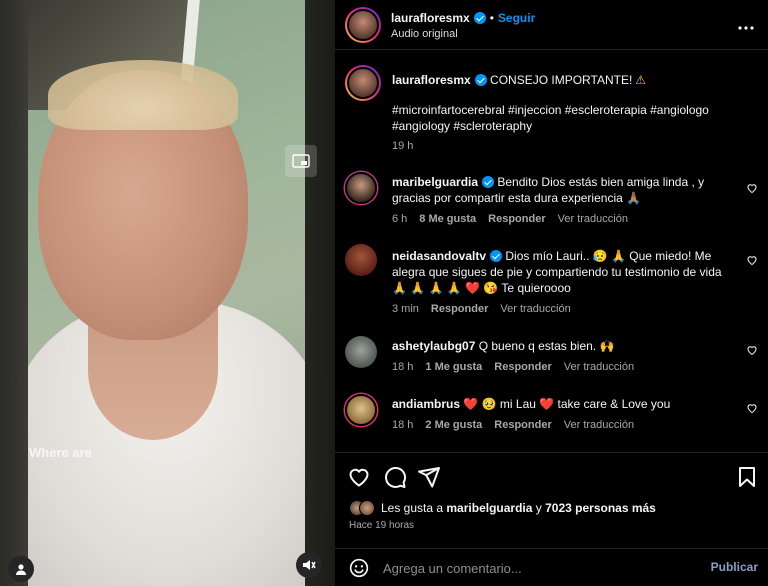  Describe the element at coordinates (431, 80) in the screenshot. I see `caption-username: laurafloresmx` at that location.